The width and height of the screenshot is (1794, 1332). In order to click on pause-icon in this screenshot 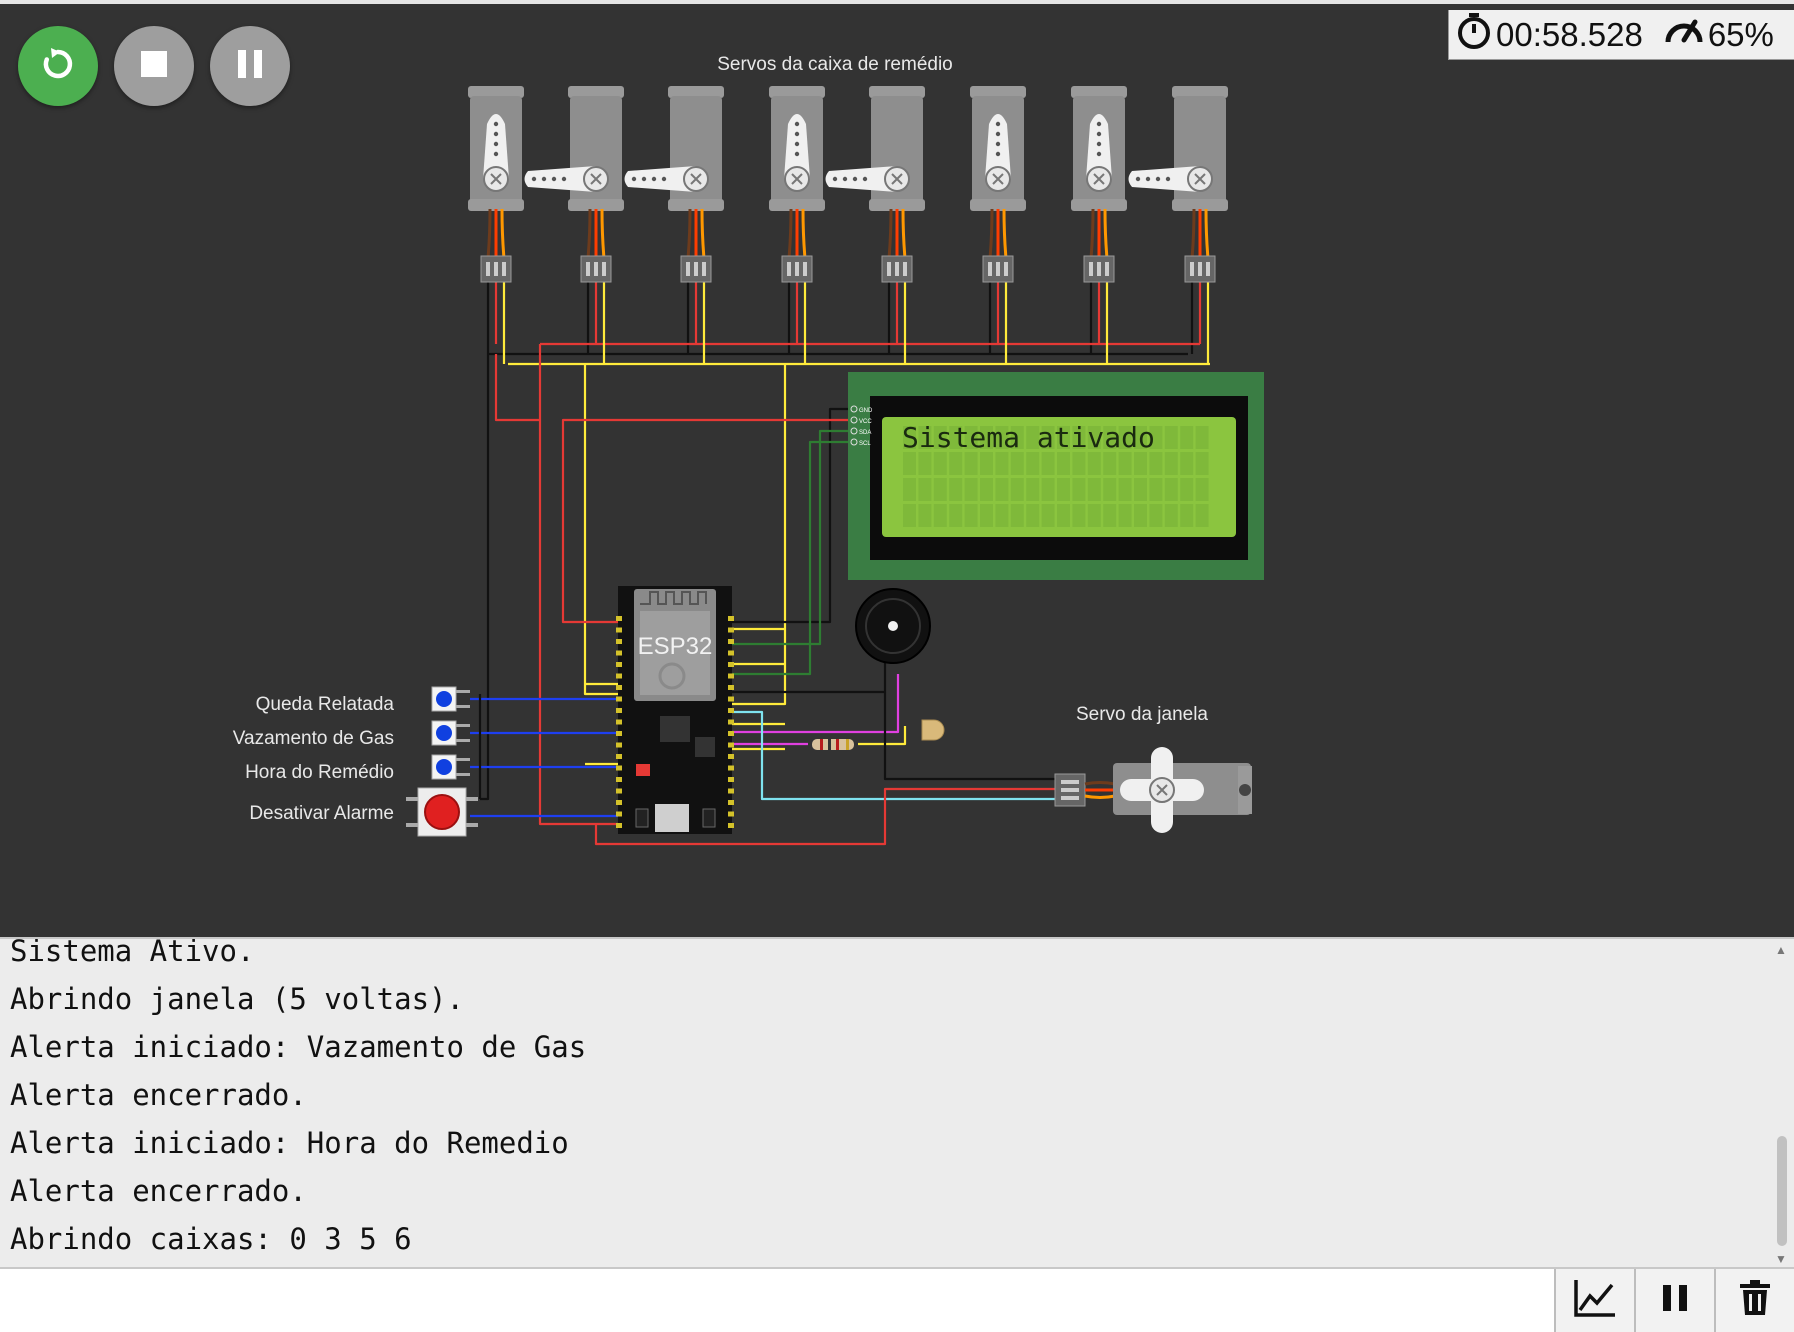, I will do `click(1675, 1300)`.